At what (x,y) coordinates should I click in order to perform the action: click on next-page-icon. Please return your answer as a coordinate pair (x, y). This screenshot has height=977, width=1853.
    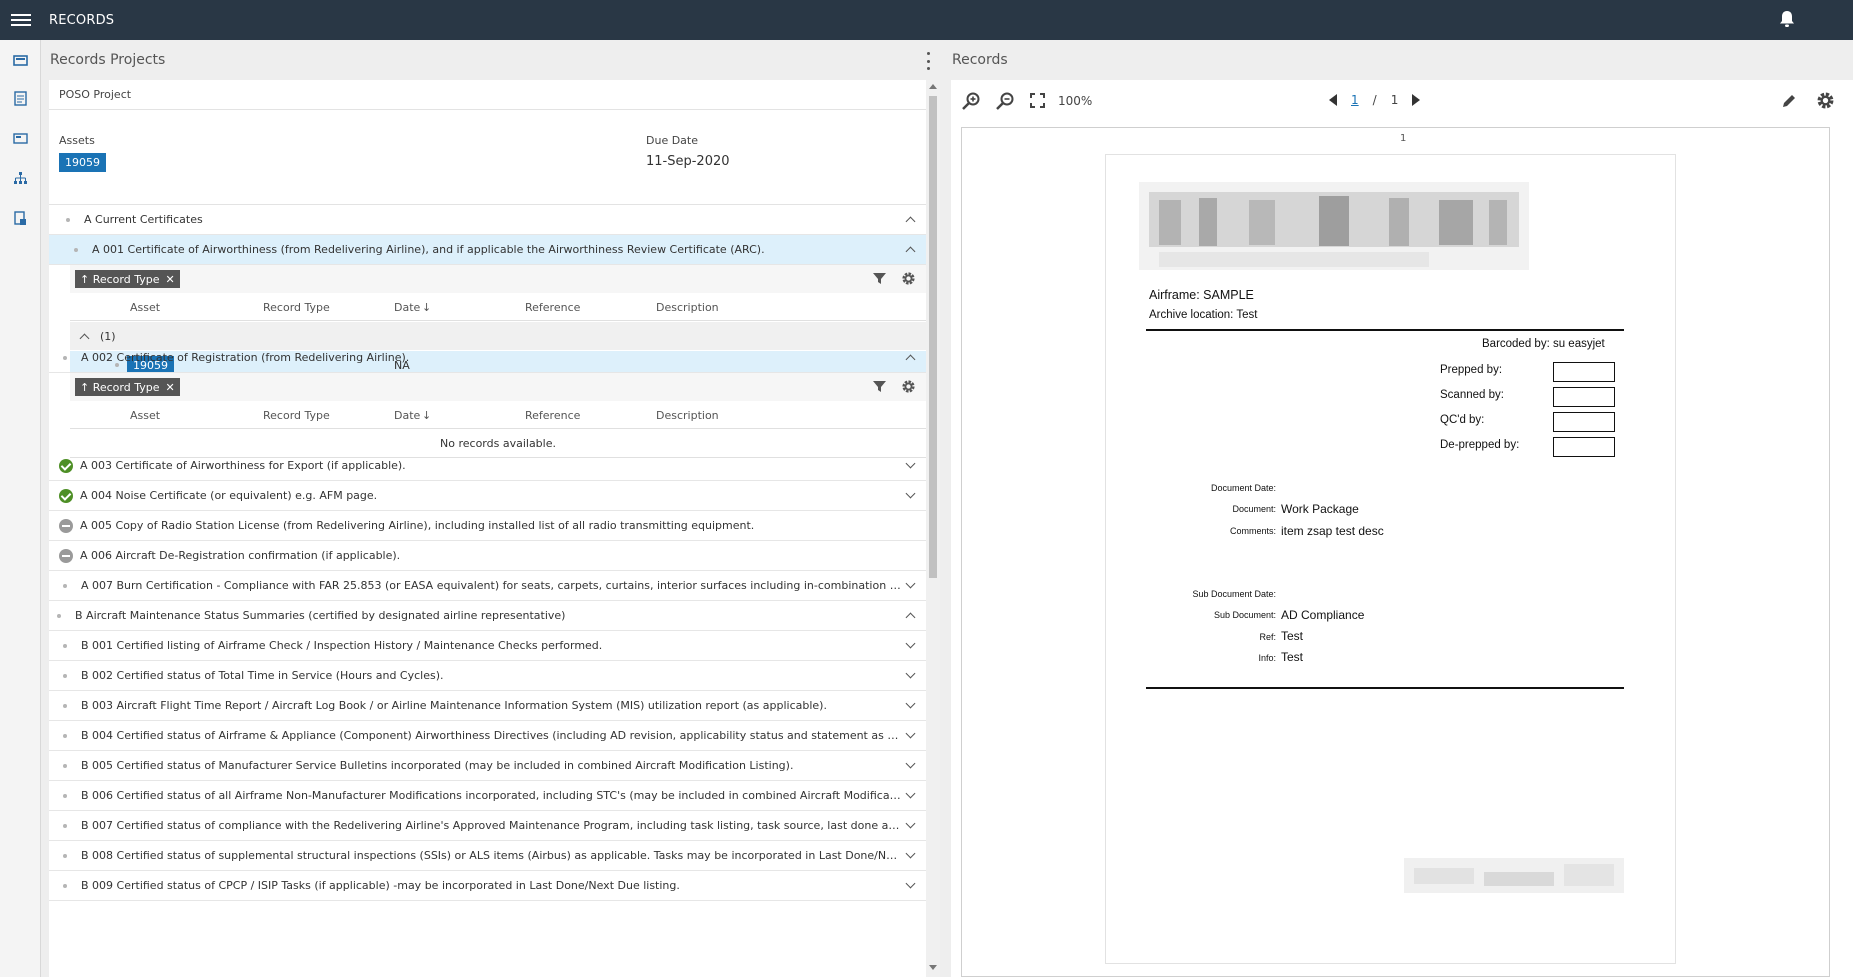
    Looking at the image, I should click on (1416, 100).